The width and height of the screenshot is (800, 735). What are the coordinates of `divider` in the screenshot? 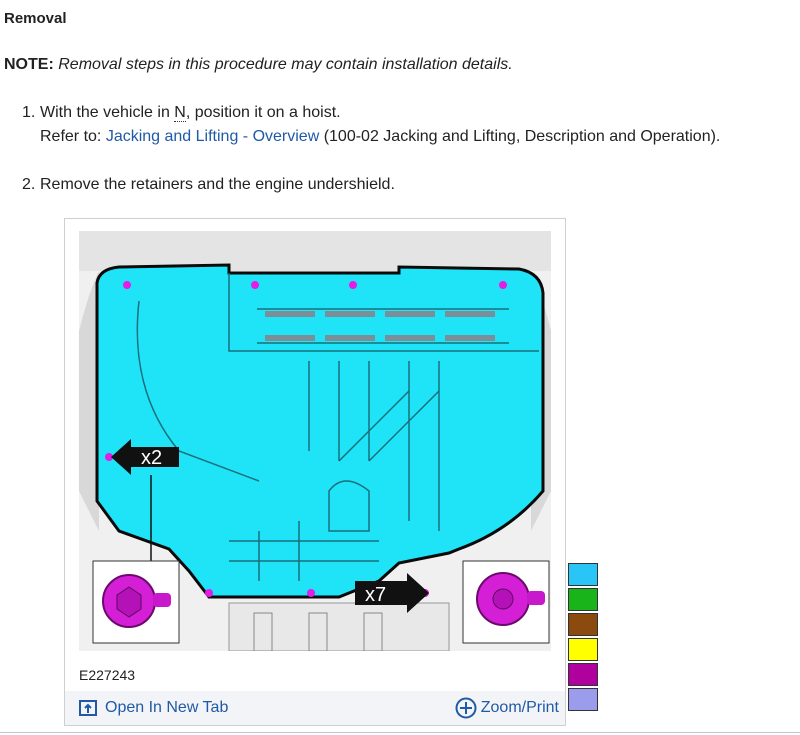 It's located at (400, 732).